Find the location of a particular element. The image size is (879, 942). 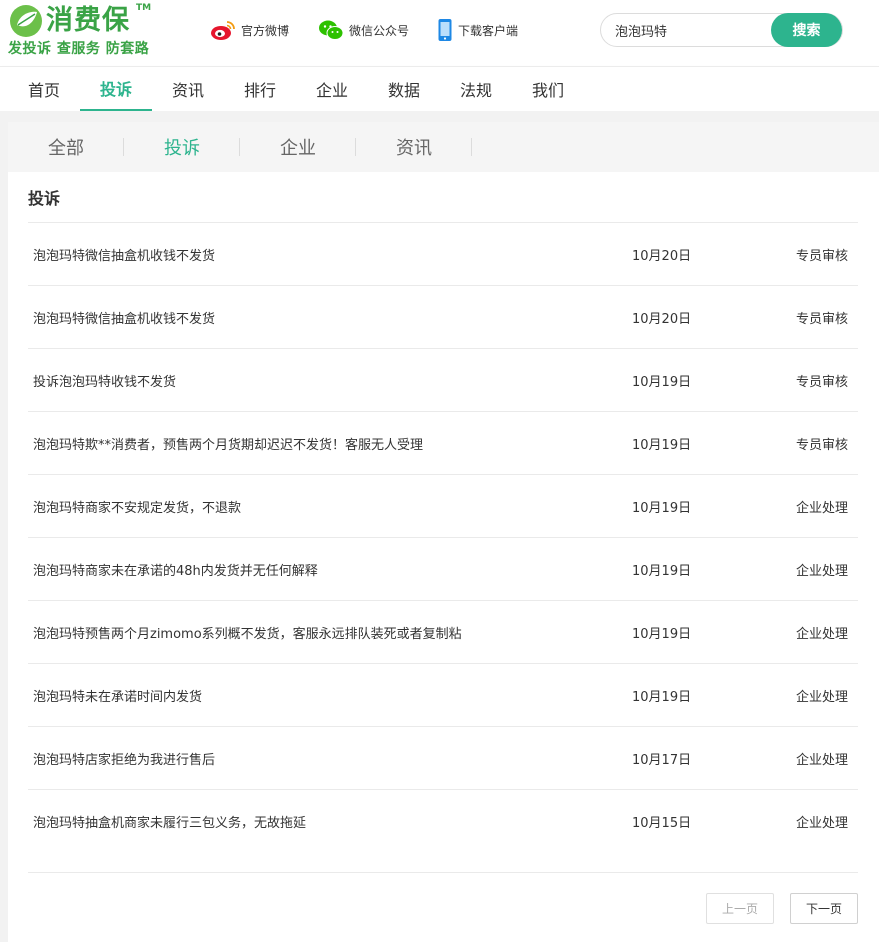

main-nav: 首页 投诉 资讯 排行 企业 数据 法规 我们 is located at coordinates (439, 88).